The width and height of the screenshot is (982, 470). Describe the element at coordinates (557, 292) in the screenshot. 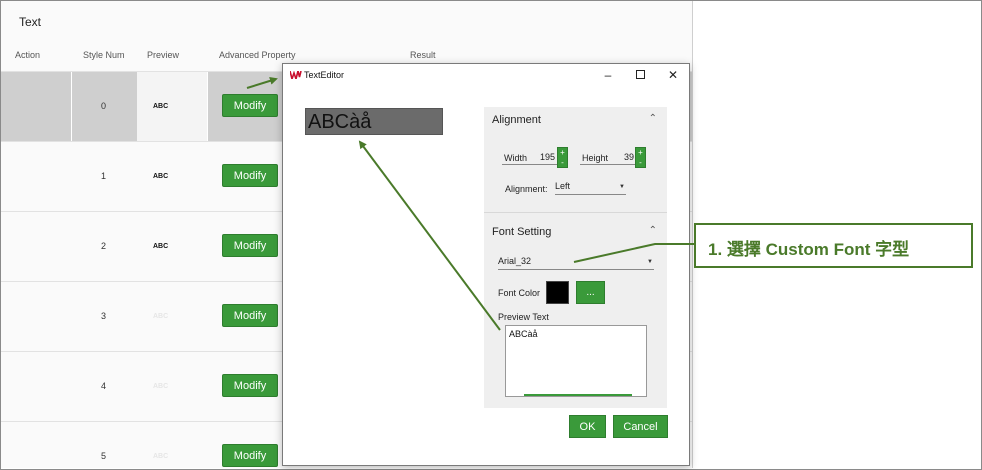

I see `font-color-swatch` at that location.